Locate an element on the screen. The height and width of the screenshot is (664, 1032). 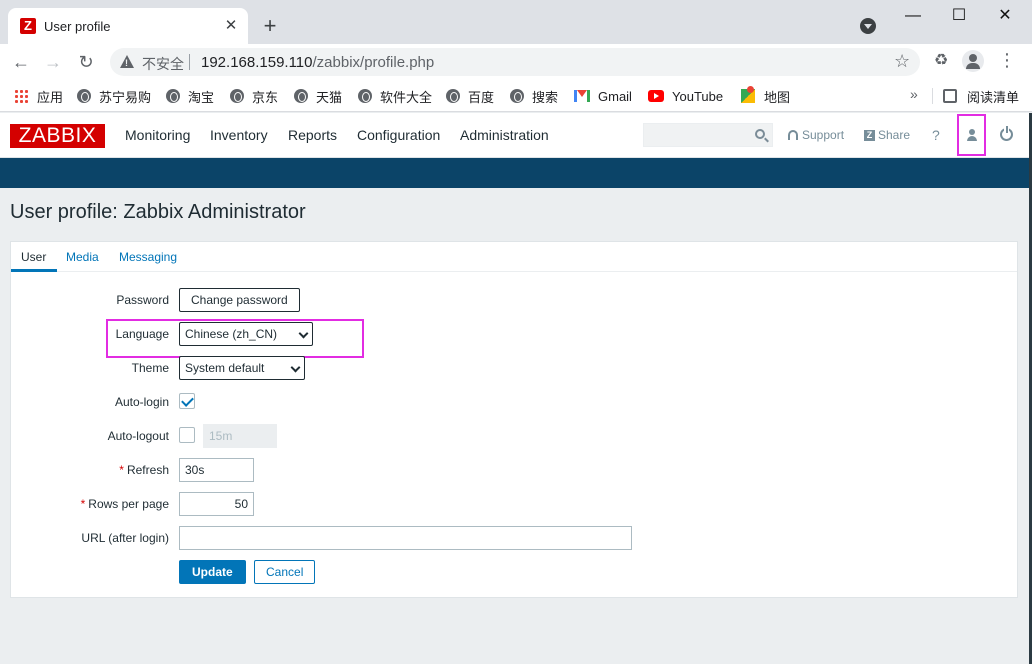
reading-list: 阅读清单 is located at coordinates (981, 96).